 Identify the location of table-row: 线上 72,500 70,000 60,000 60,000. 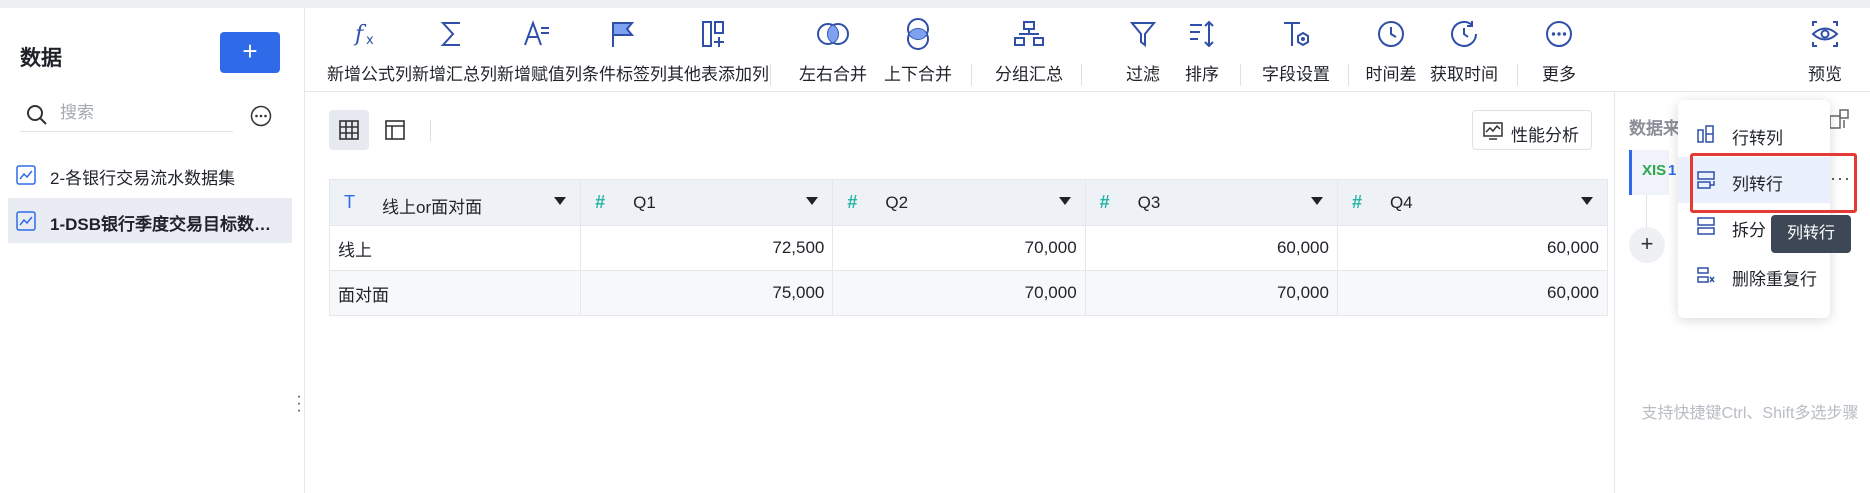
(968, 248).